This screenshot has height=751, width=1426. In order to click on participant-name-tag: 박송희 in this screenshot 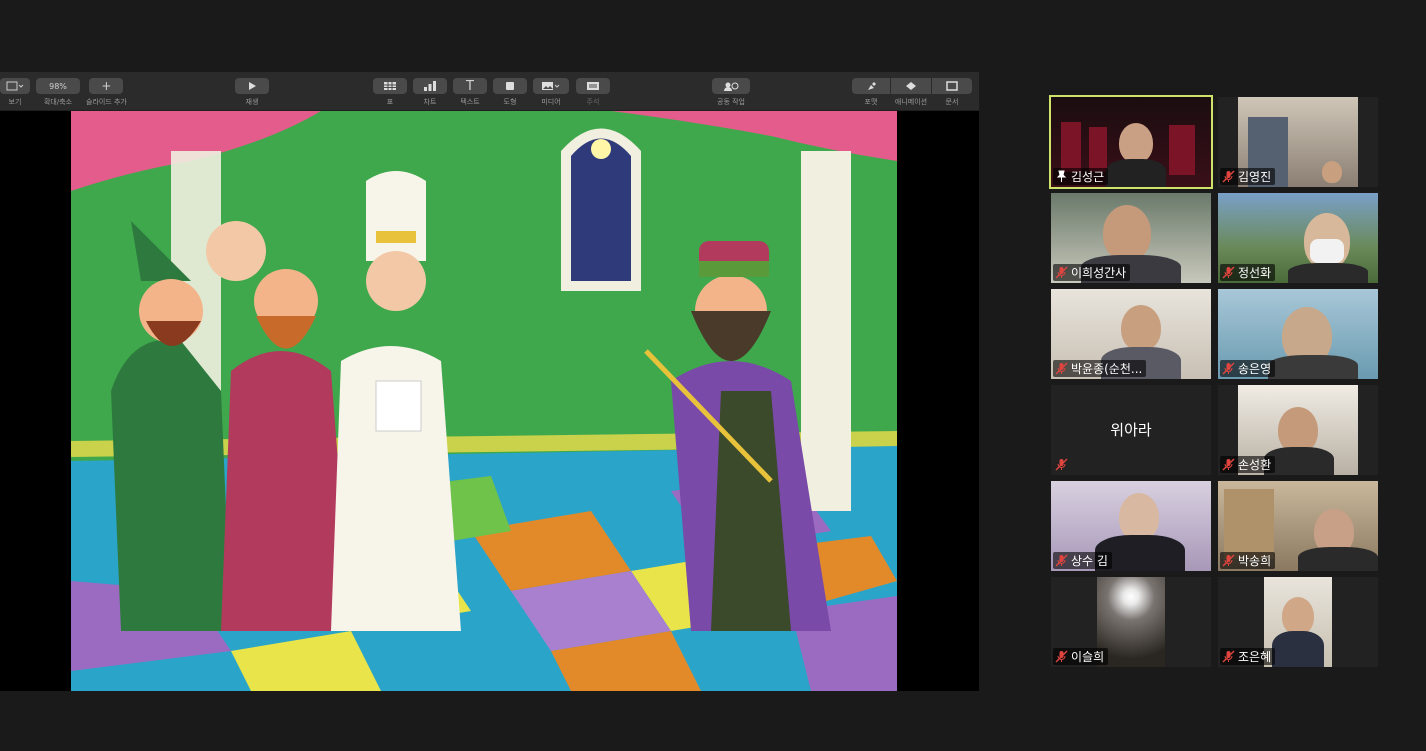, I will do `click(1248, 560)`.